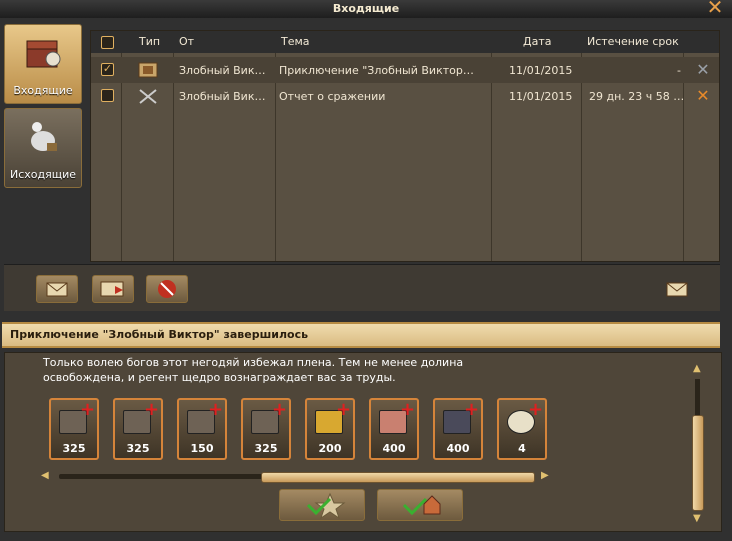 This screenshot has height=541, width=732. I want to click on crossed-swords-icon, so click(148, 96).